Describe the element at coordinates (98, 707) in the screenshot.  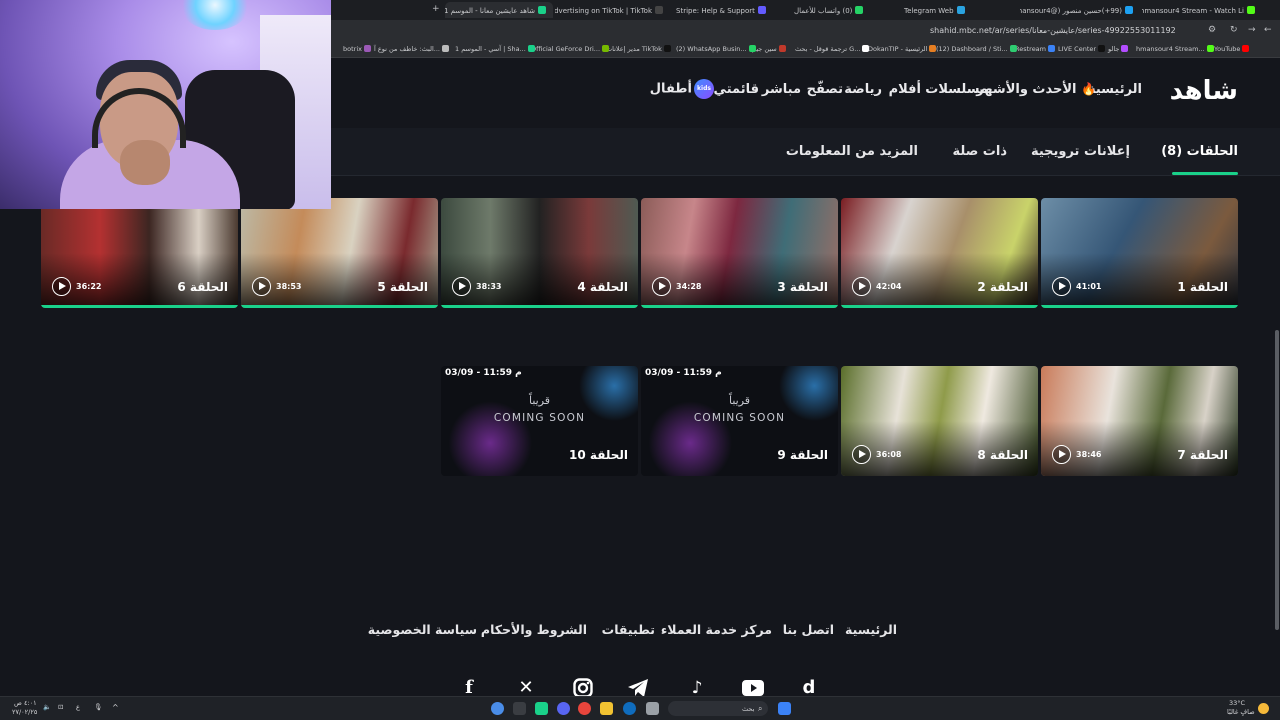
I see `microphone-icon: 🎙` at that location.